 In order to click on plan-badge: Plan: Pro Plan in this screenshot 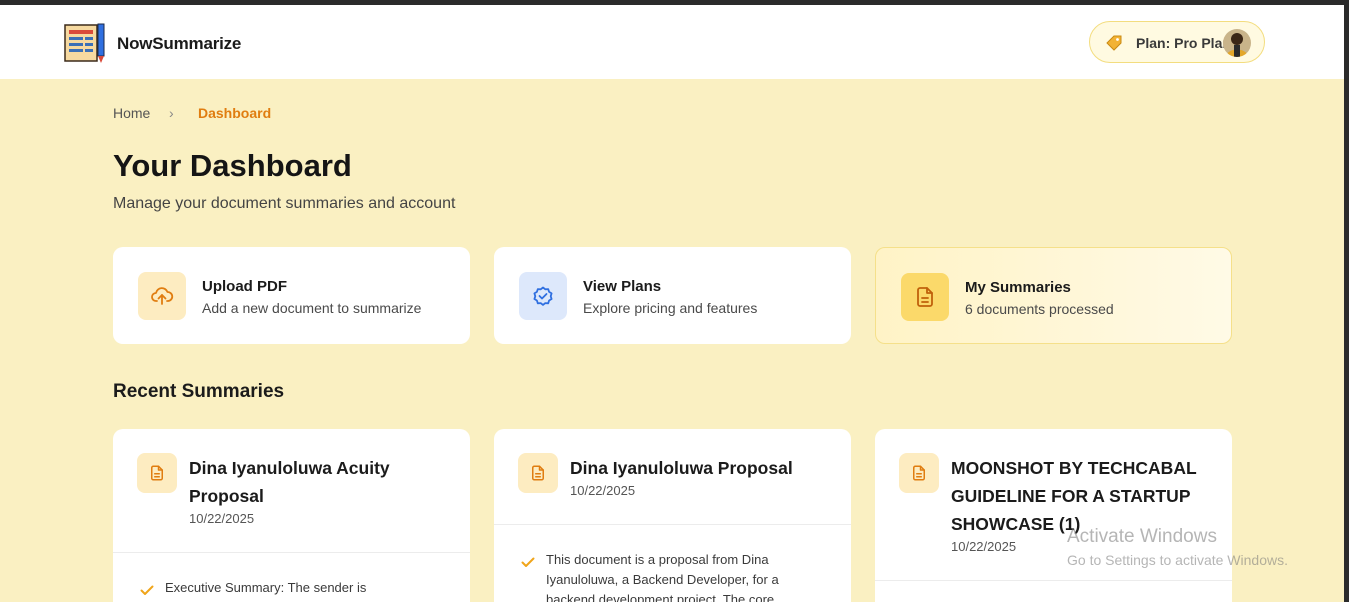, I will do `click(1177, 42)`.